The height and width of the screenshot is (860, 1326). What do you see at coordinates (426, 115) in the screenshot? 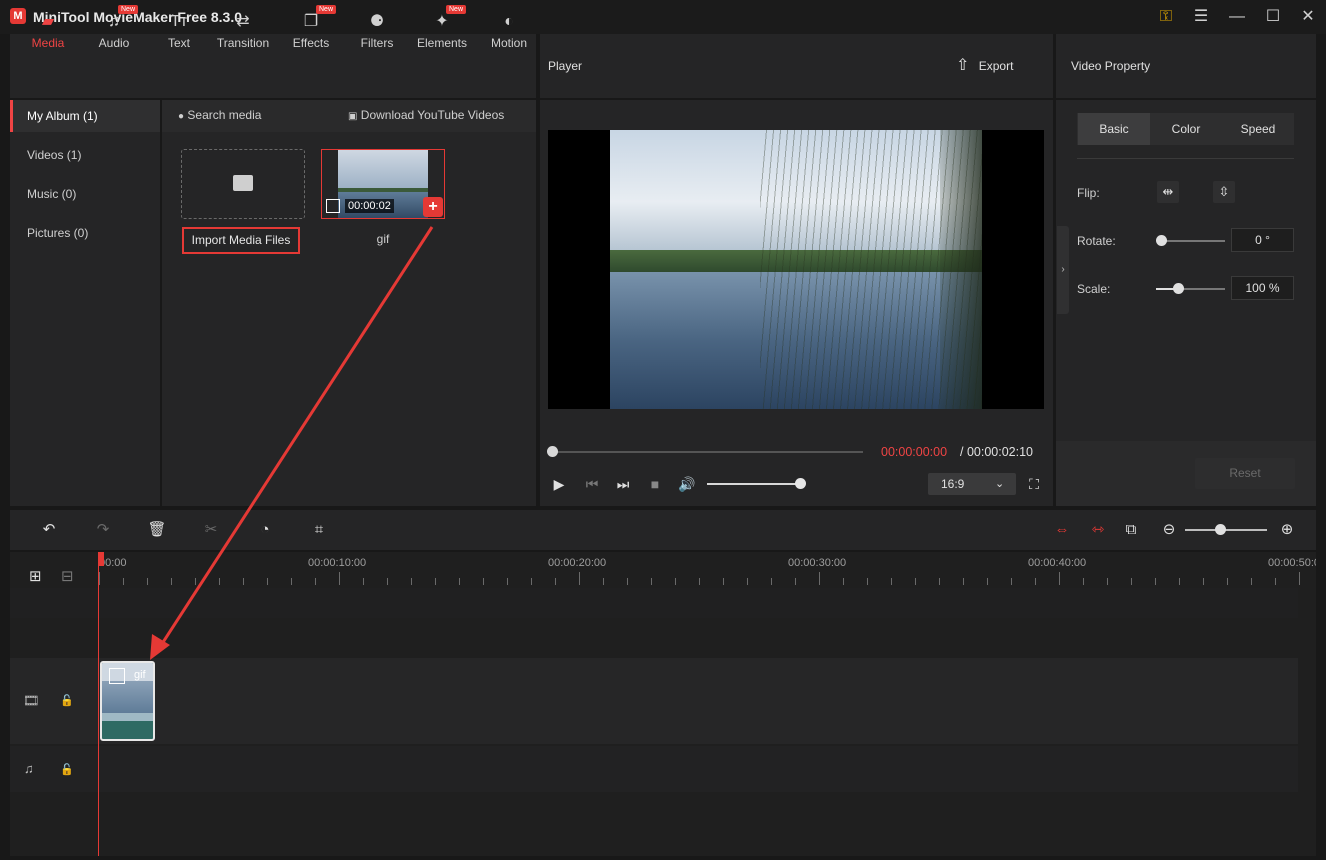
I see `download-youtube-button: ▣ Download YouTube Videos` at bounding box center [426, 115].